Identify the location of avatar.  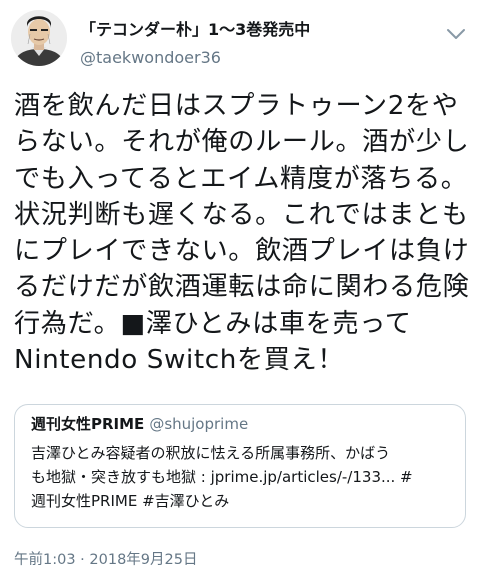
(39, 38).